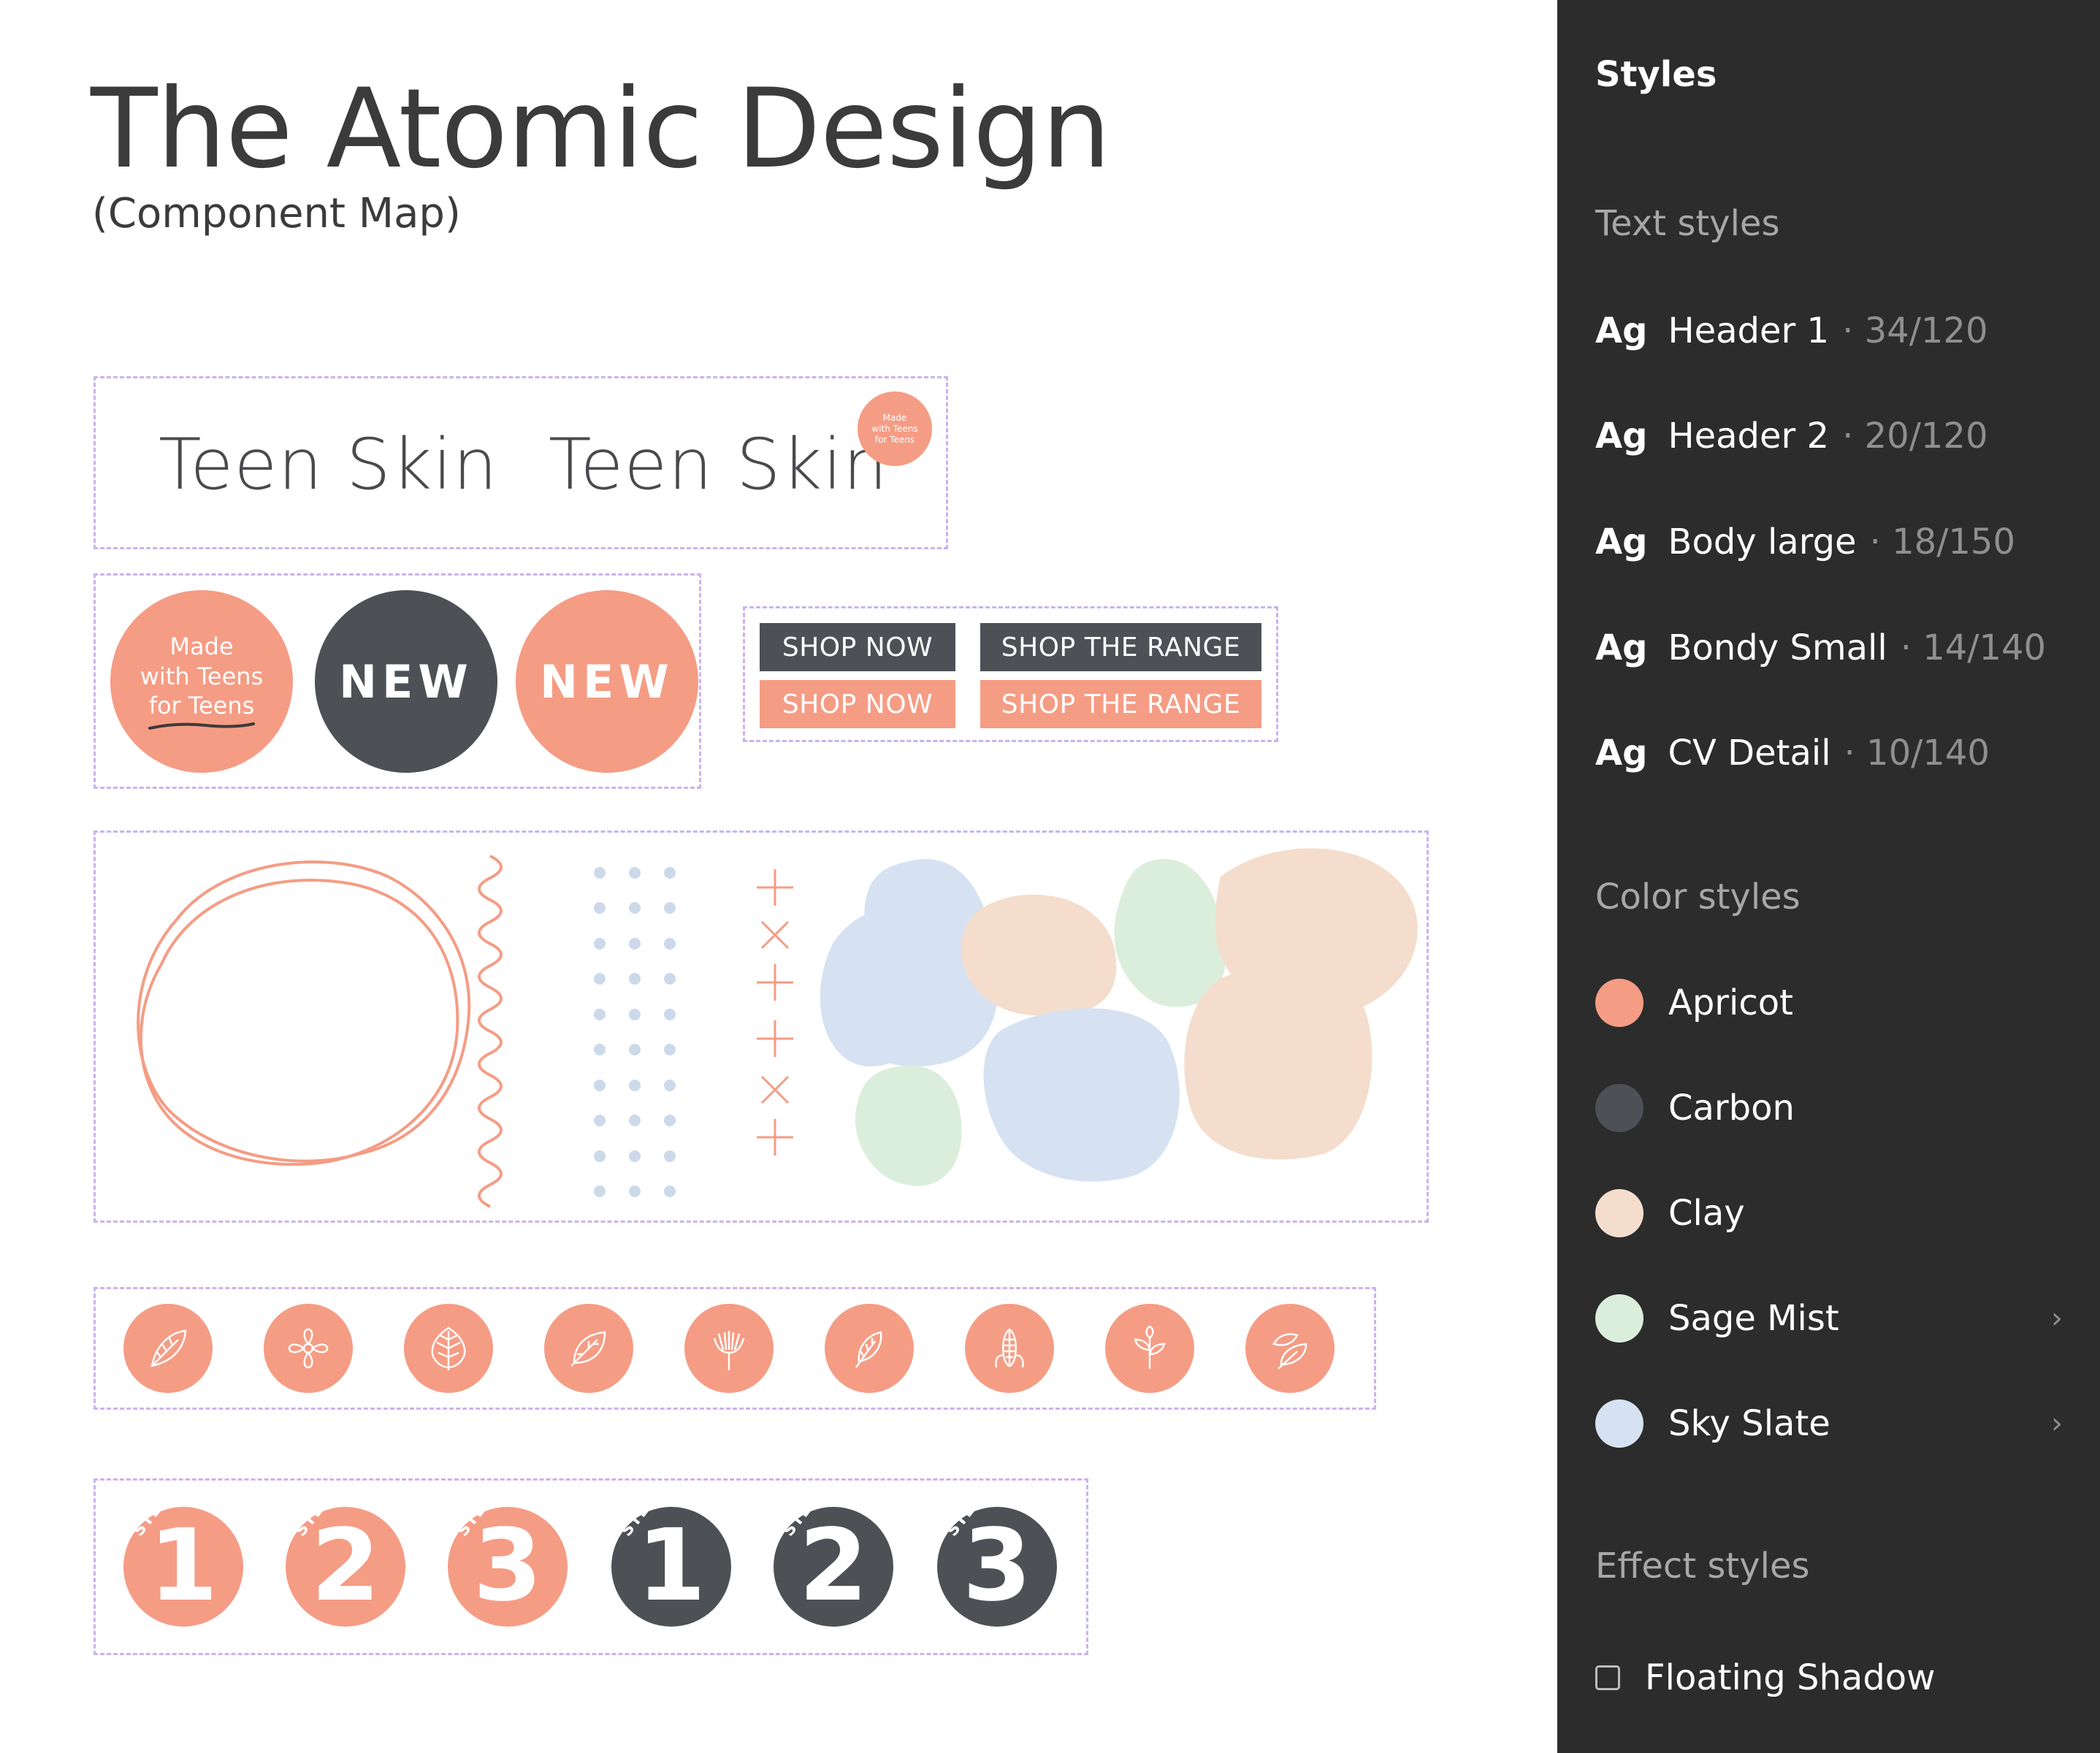 The width and height of the screenshot is (2100, 1753). Describe the element at coordinates (894, 417) in the screenshot. I see `mini-badge-line: Made` at that location.